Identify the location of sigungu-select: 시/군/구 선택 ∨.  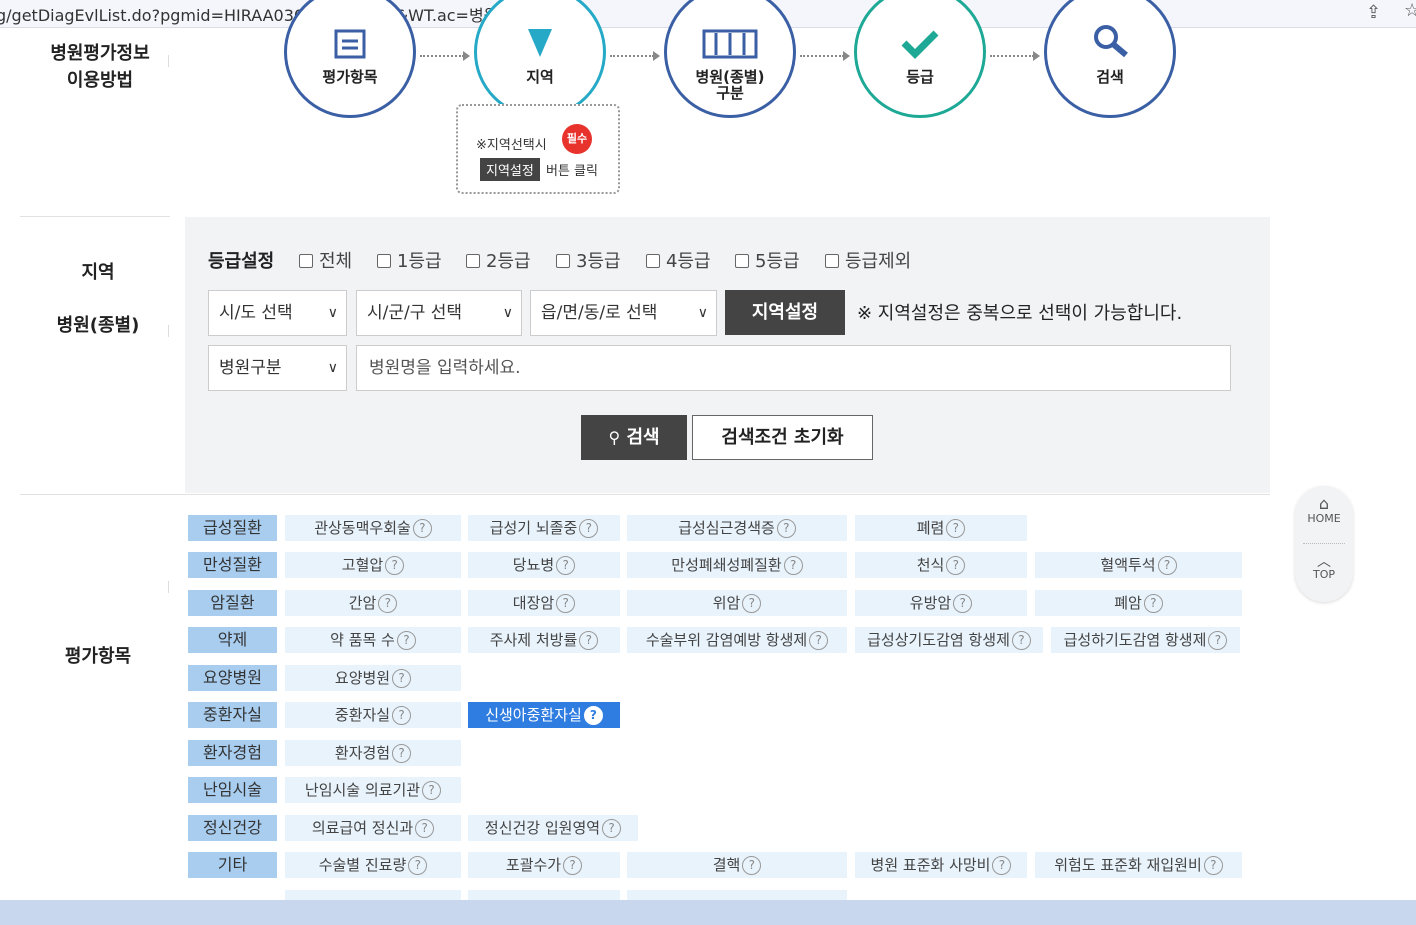
(439, 313).